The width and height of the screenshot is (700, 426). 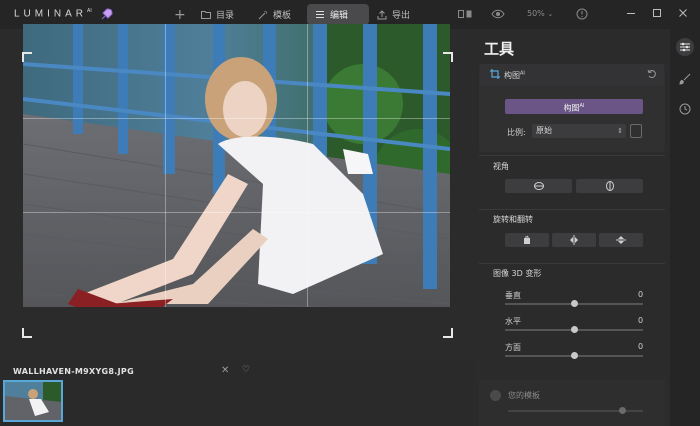 What do you see at coordinates (27, 333) in the screenshot?
I see `crop-handle-bottom-left` at bounding box center [27, 333].